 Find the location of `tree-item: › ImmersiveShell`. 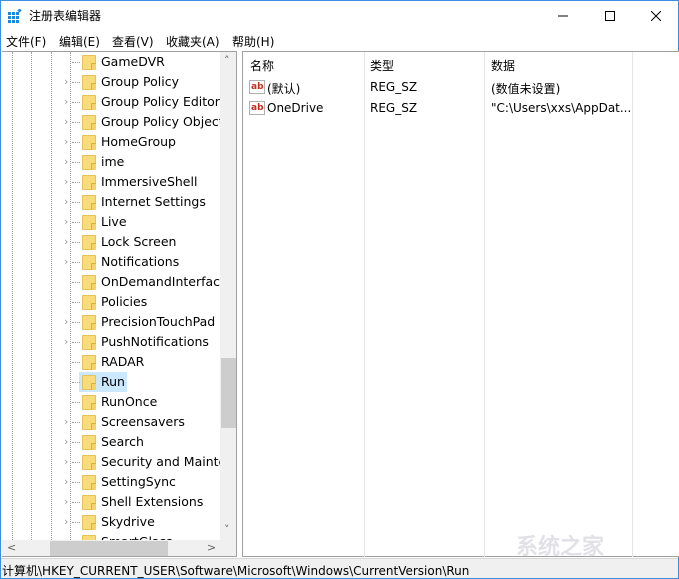

tree-item: › ImmersiveShell is located at coordinates (111, 182).